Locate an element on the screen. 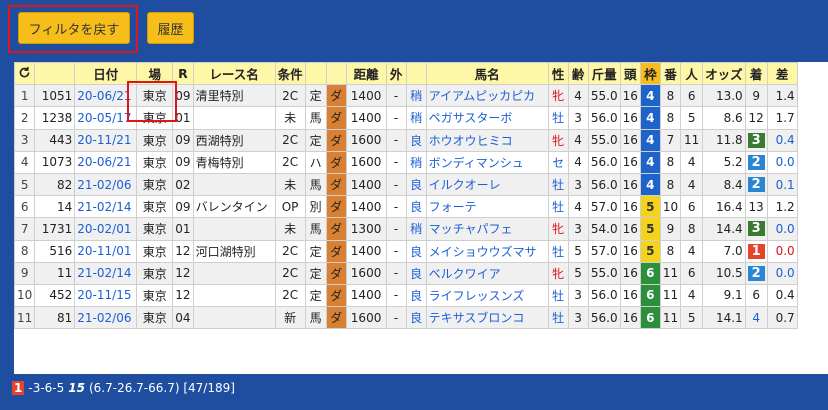 This screenshot has height=410, width=828. table-cell: 0.0 is located at coordinates (782, 162).